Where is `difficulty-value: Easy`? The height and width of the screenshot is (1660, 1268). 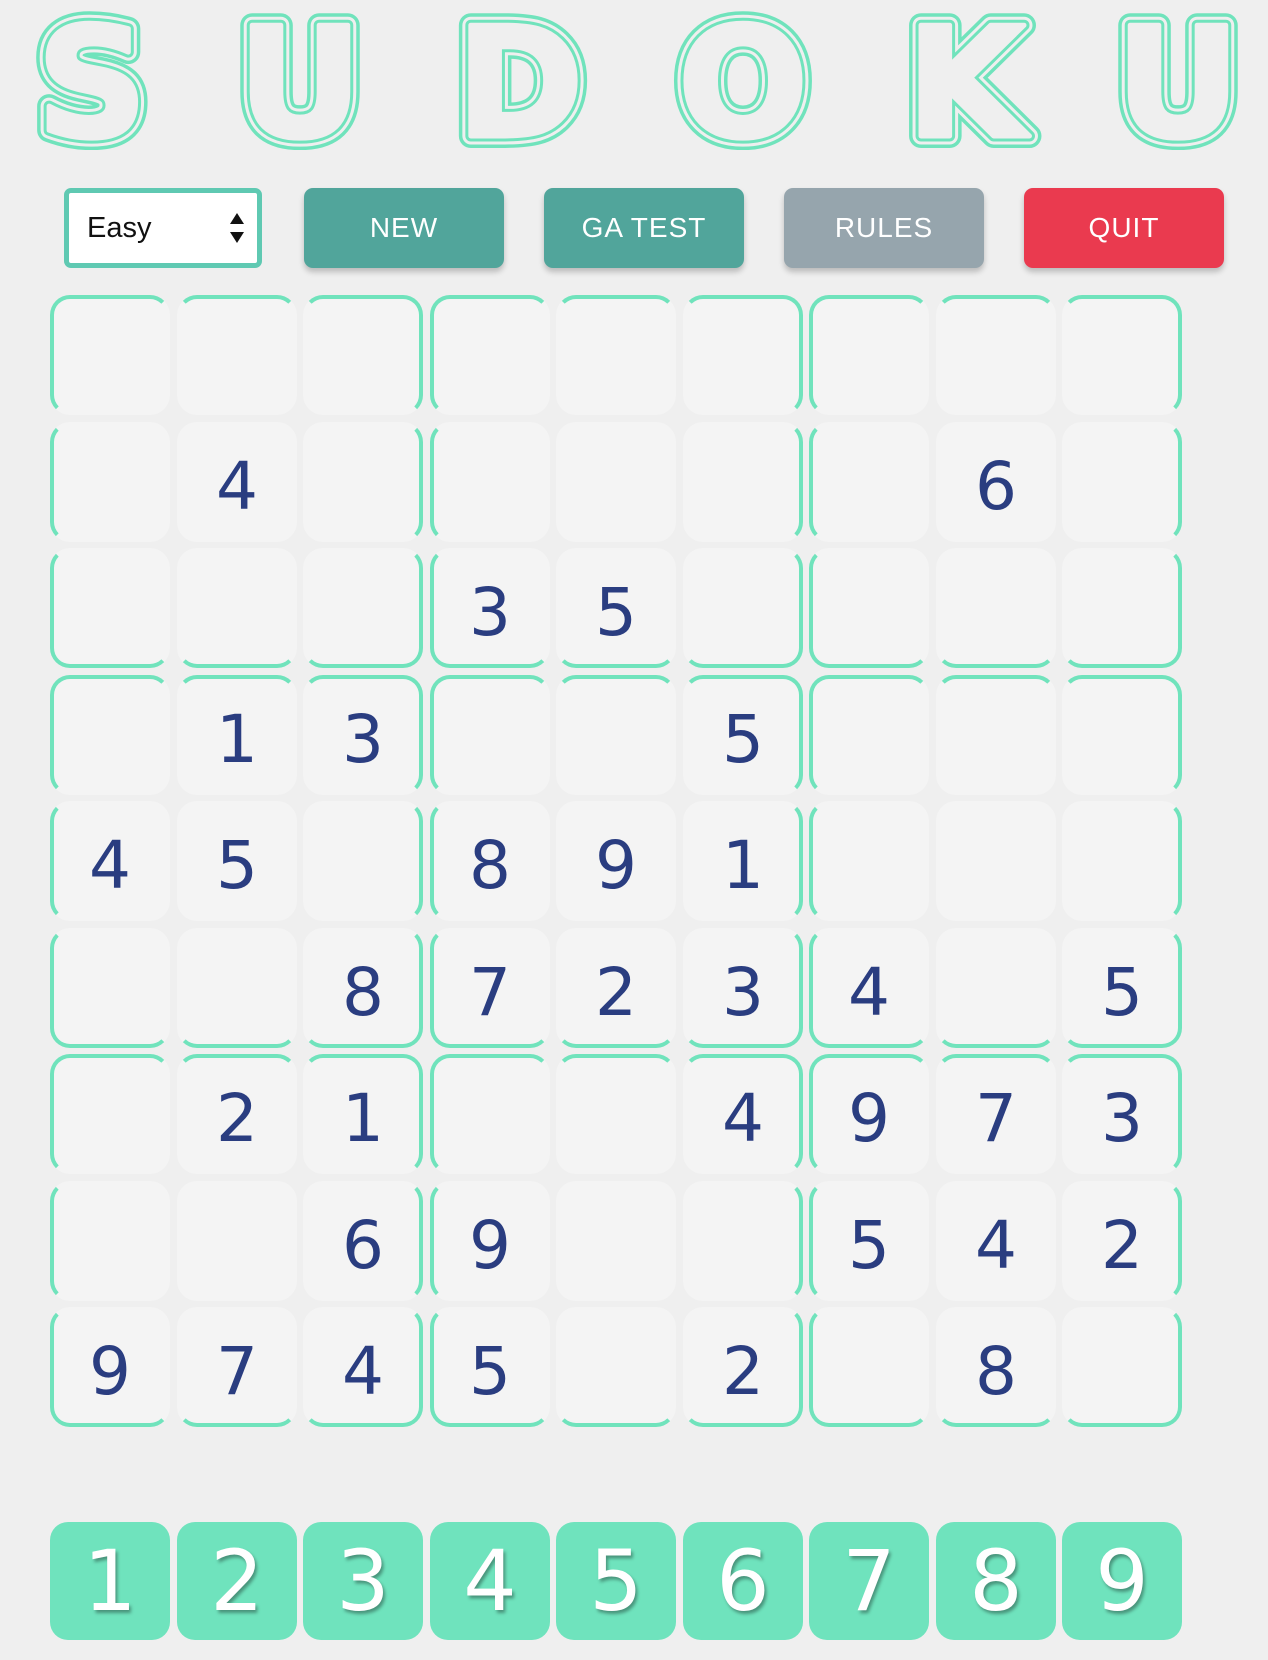
difficulty-value: Easy is located at coordinates (119, 228).